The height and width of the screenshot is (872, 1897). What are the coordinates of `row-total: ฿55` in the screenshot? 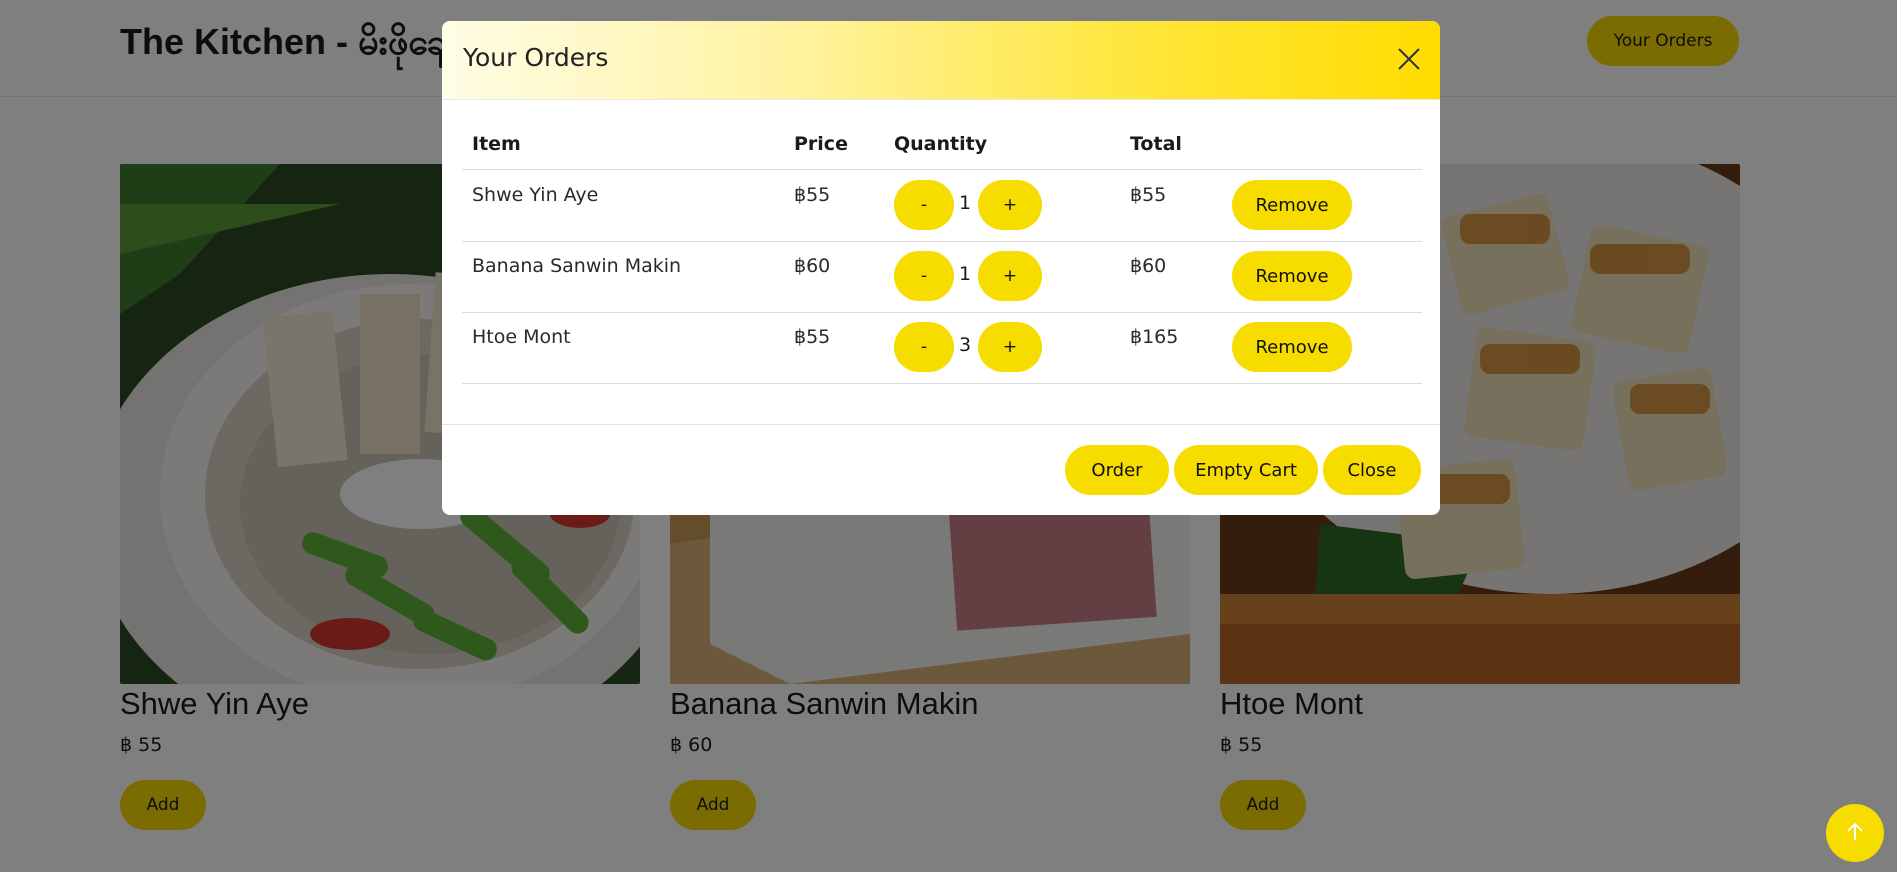 It's located at (1148, 195).